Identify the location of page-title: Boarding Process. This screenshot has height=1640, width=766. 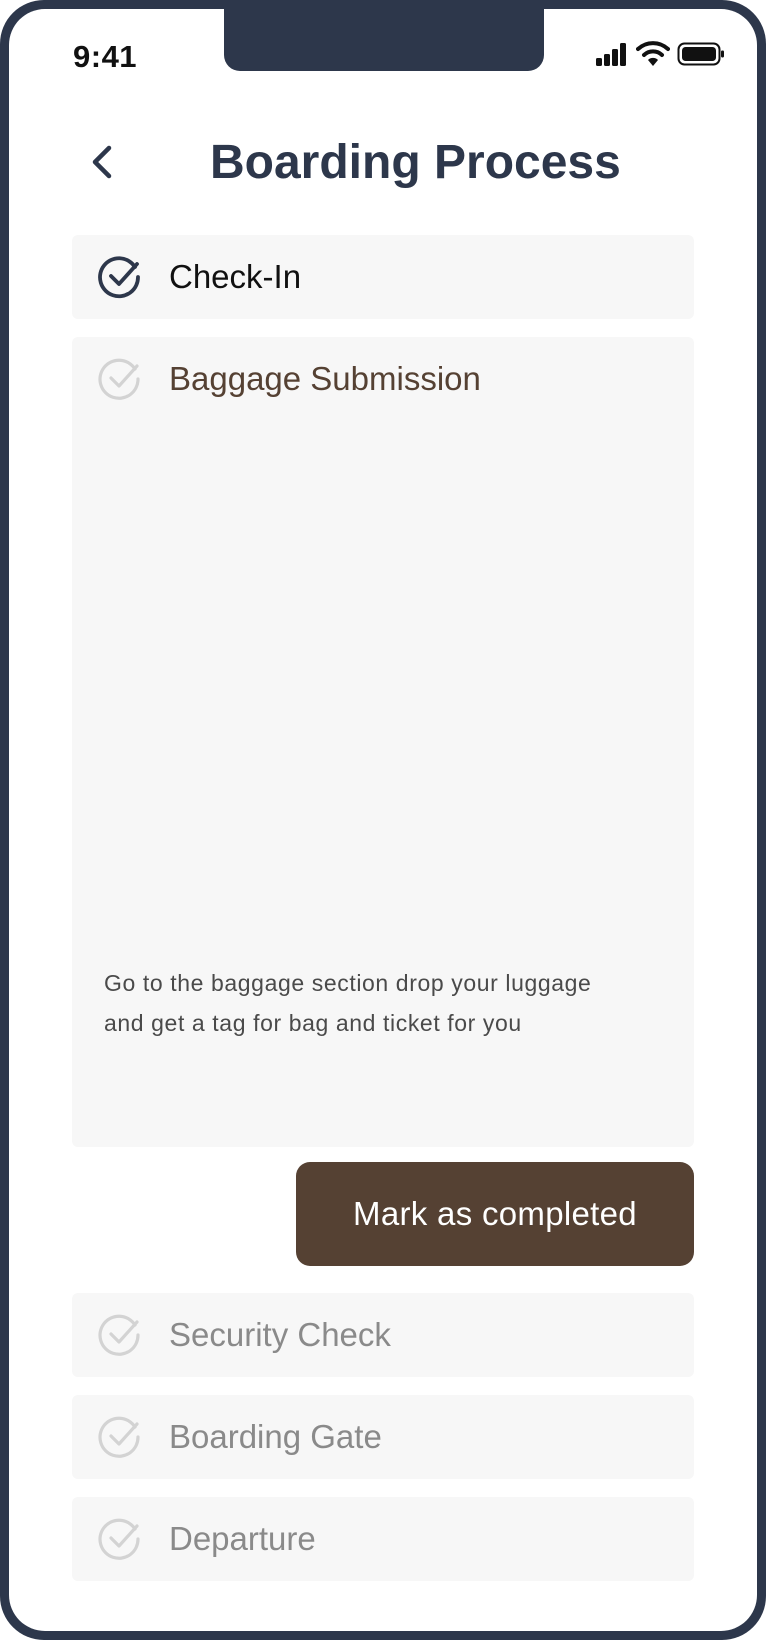
(415, 162).